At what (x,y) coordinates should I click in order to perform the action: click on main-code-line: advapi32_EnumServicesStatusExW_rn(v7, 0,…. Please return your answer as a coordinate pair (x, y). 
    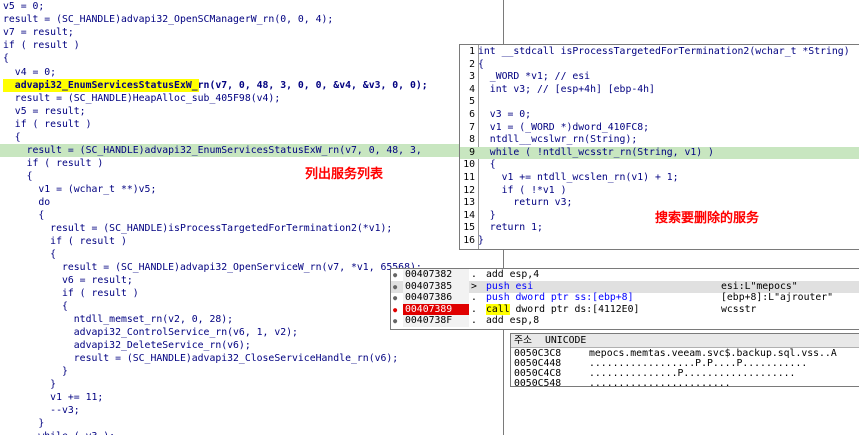
    Looking at the image, I should click on (215, 85).